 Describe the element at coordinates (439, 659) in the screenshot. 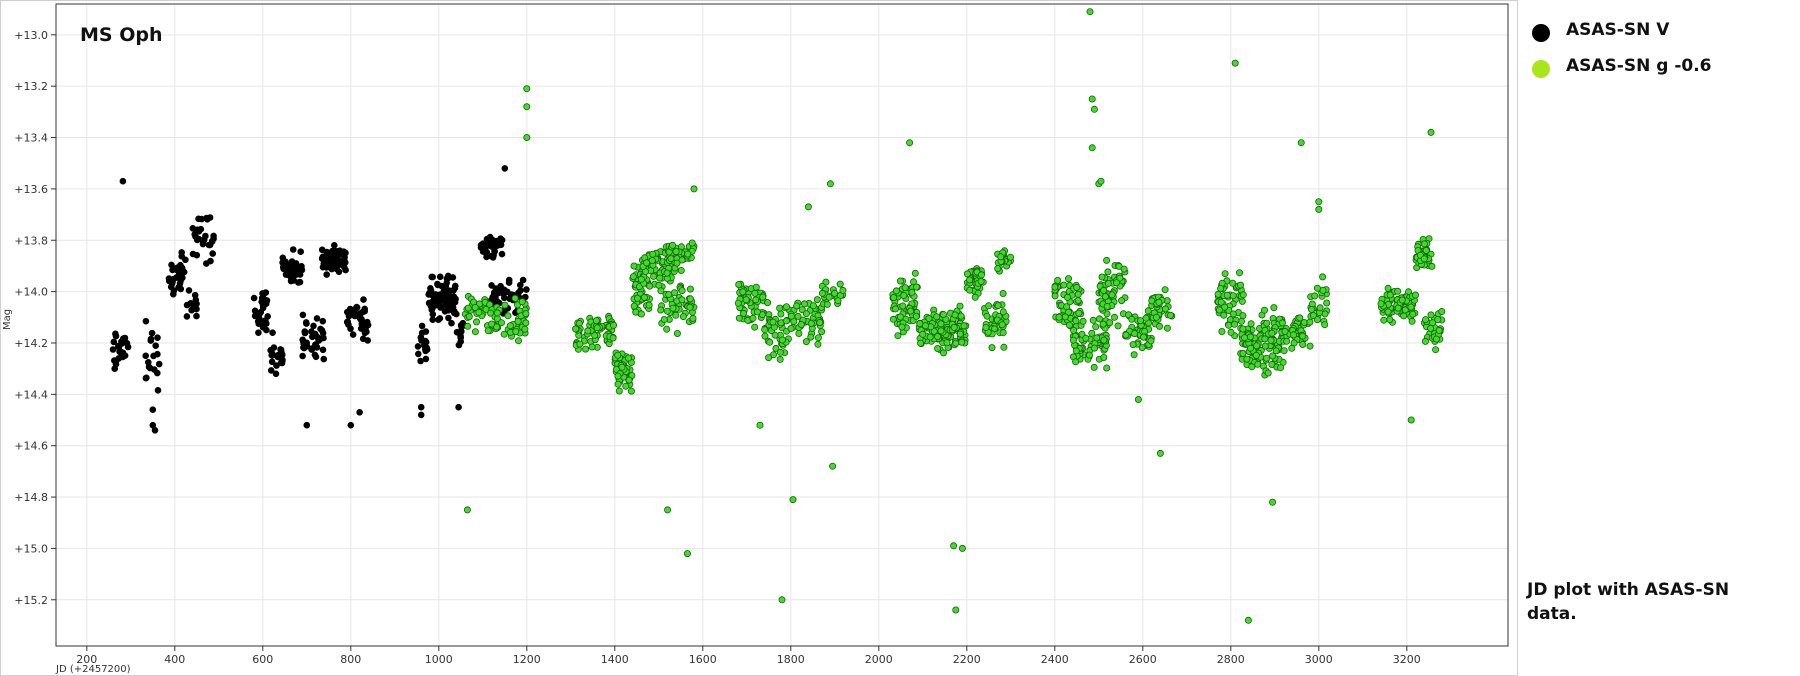

I see `x-tick-label: 1000` at that location.